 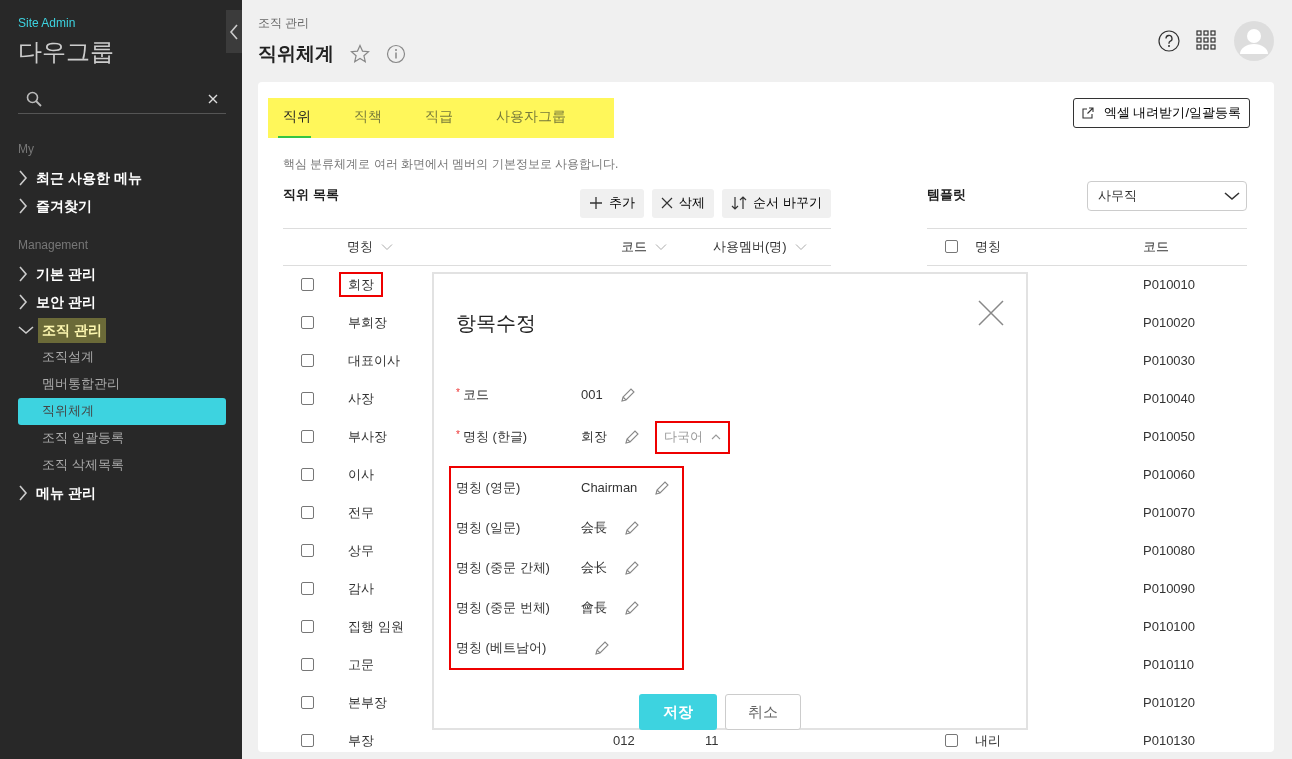 I want to click on breadcrumb: 조직 관리, so click(x=332, y=23).